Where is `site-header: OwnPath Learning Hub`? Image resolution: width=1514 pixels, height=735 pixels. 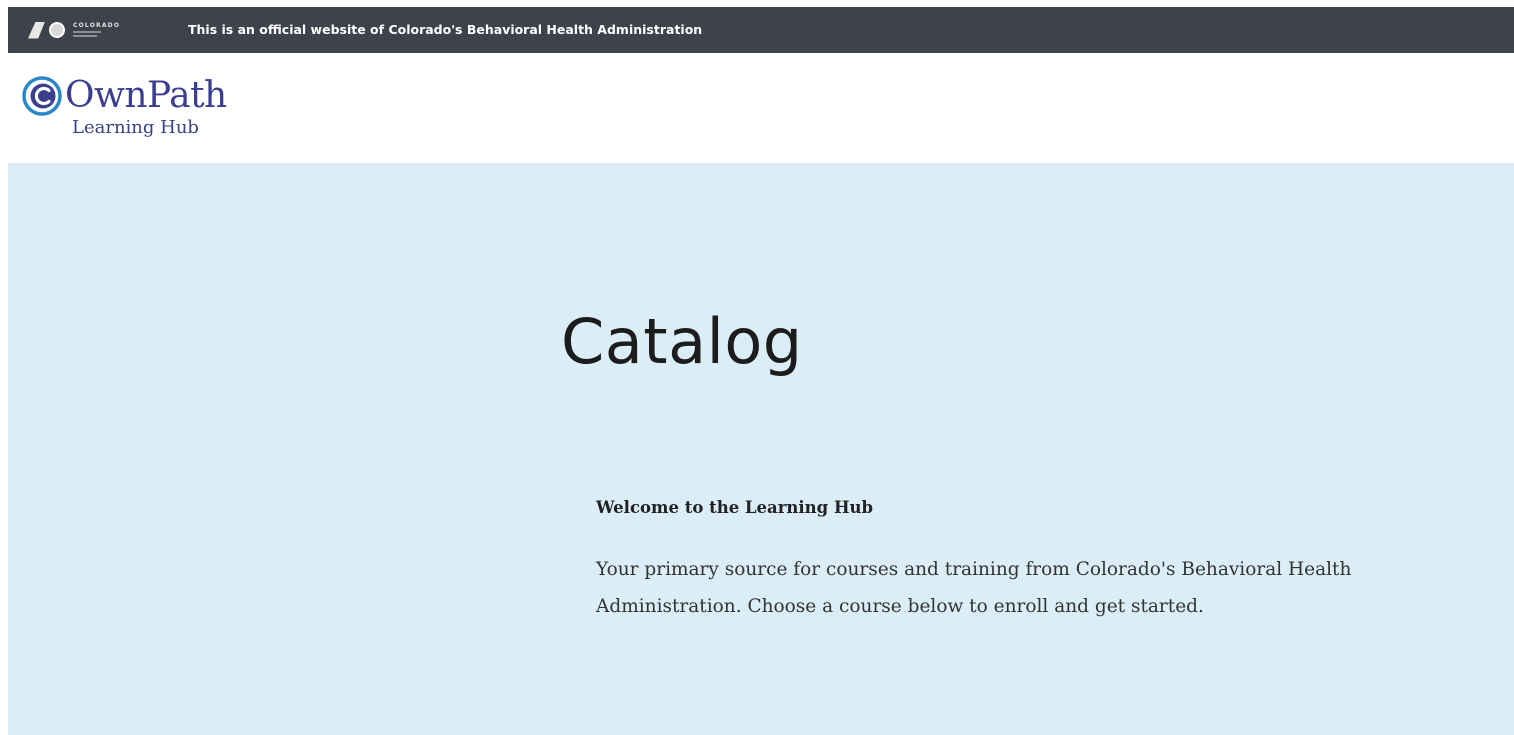
site-header: OwnPath Learning Hub is located at coordinates (761, 108).